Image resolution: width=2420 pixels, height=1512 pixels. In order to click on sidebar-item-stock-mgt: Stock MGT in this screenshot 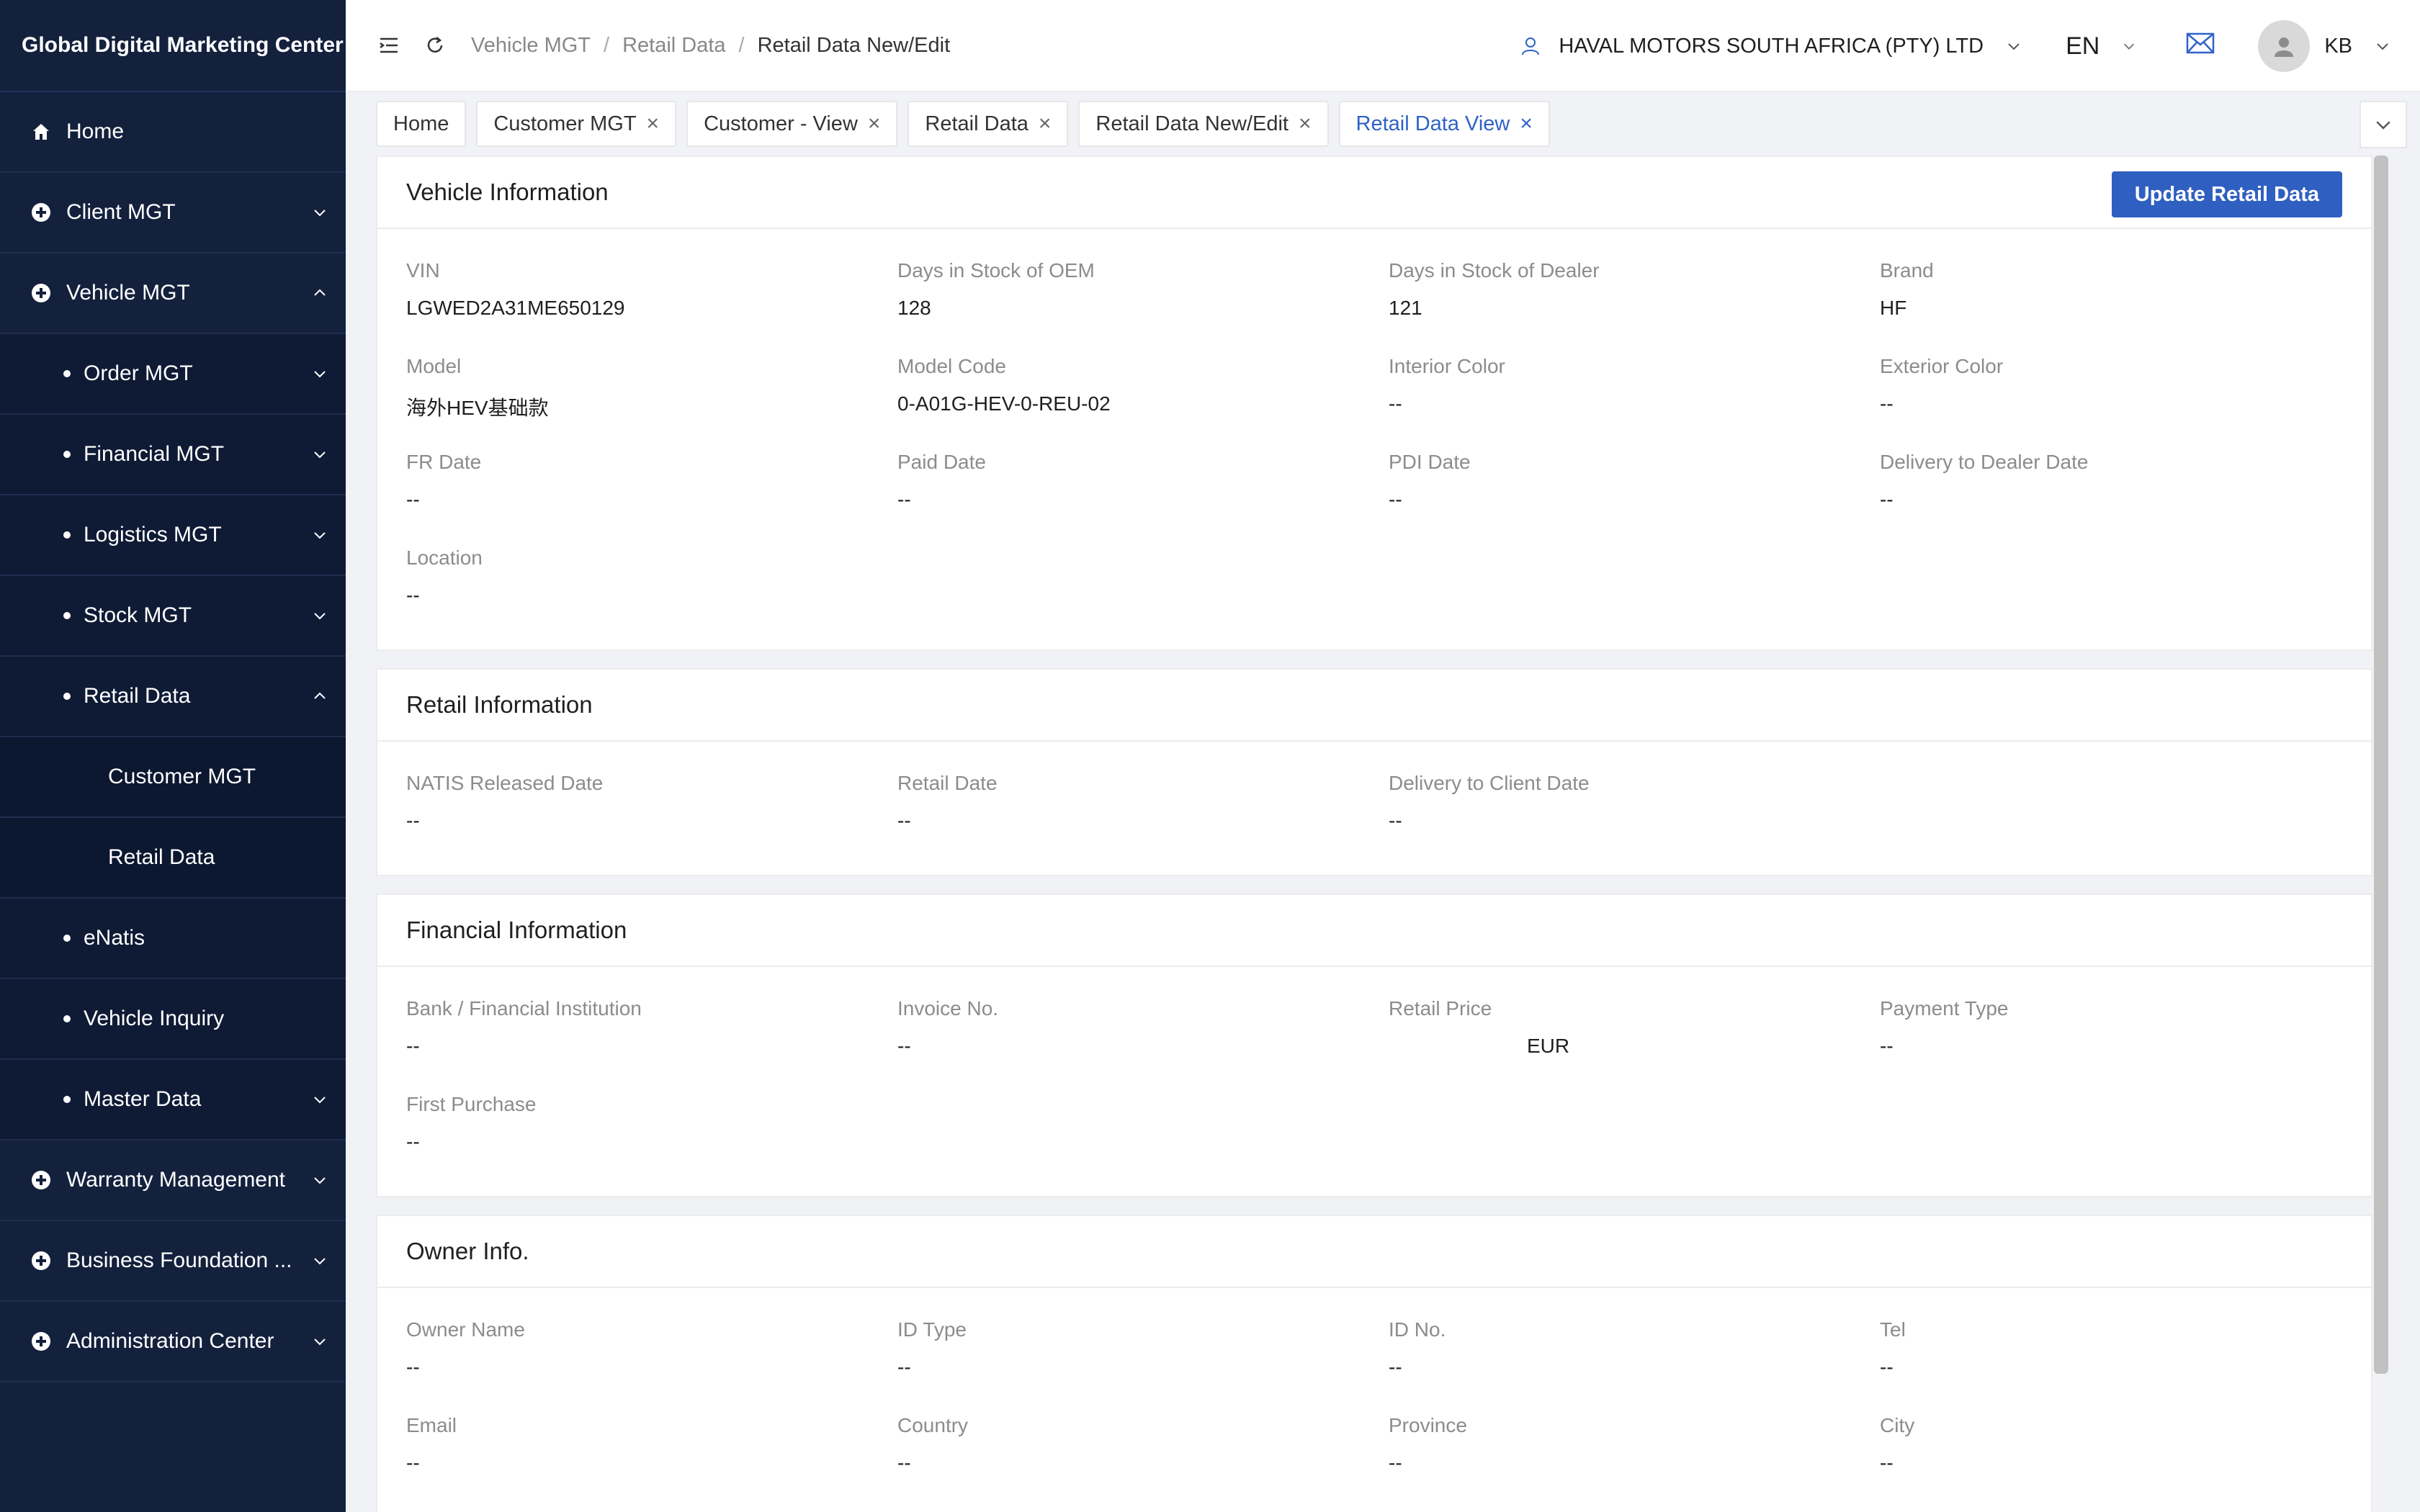, I will do `click(173, 616)`.